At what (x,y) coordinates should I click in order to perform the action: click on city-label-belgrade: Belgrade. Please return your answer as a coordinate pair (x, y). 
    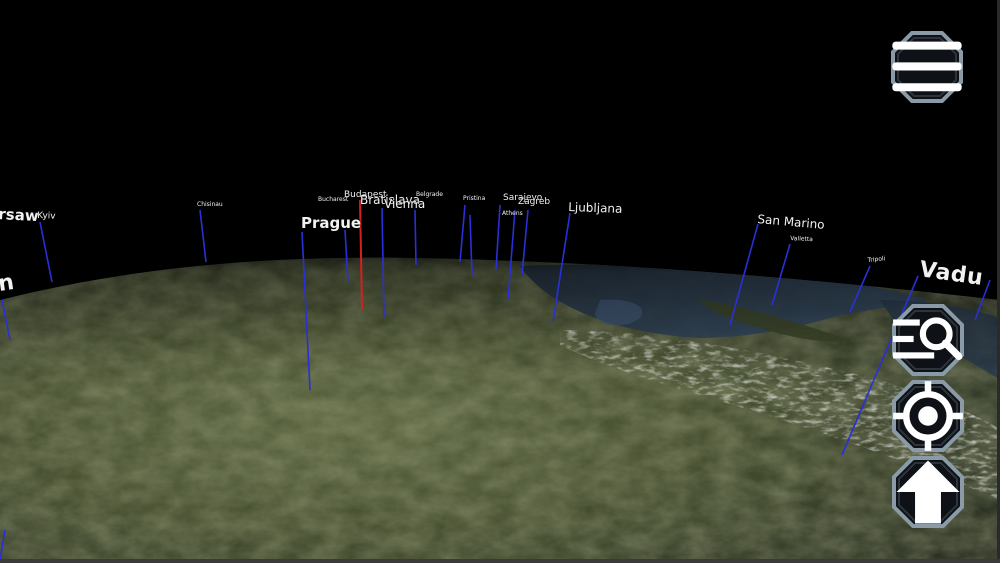
    Looking at the image, I should click on (429, 195).